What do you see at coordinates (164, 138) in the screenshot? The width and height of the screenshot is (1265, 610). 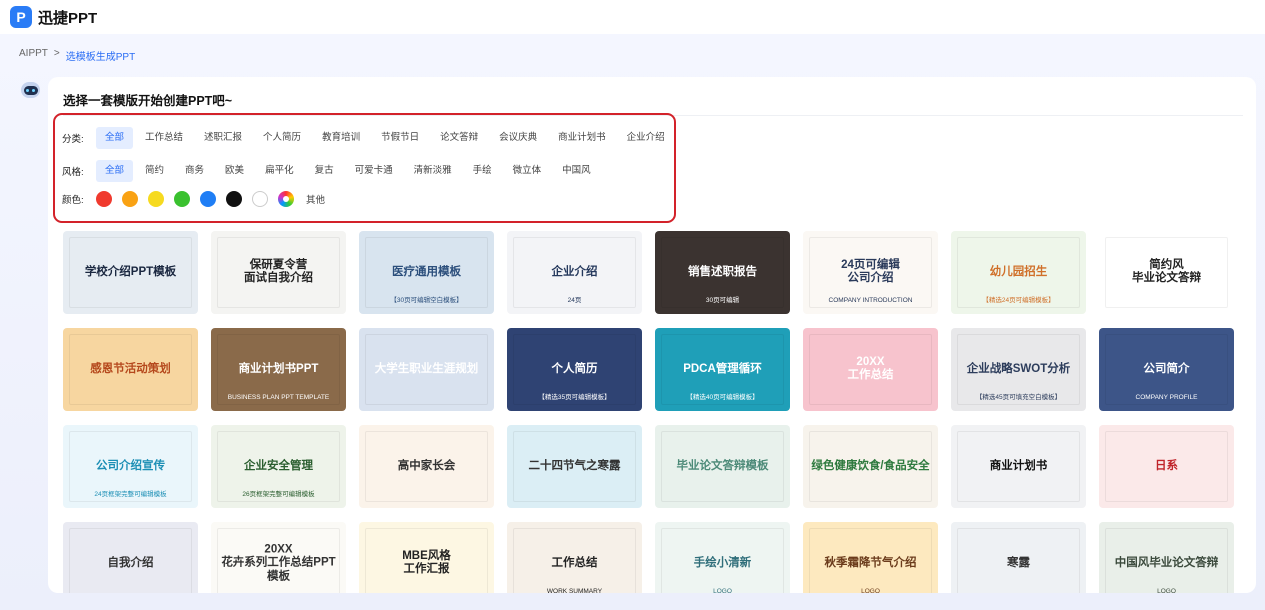 I see `category-option: 工作总结` at bounding box center [164, 138].